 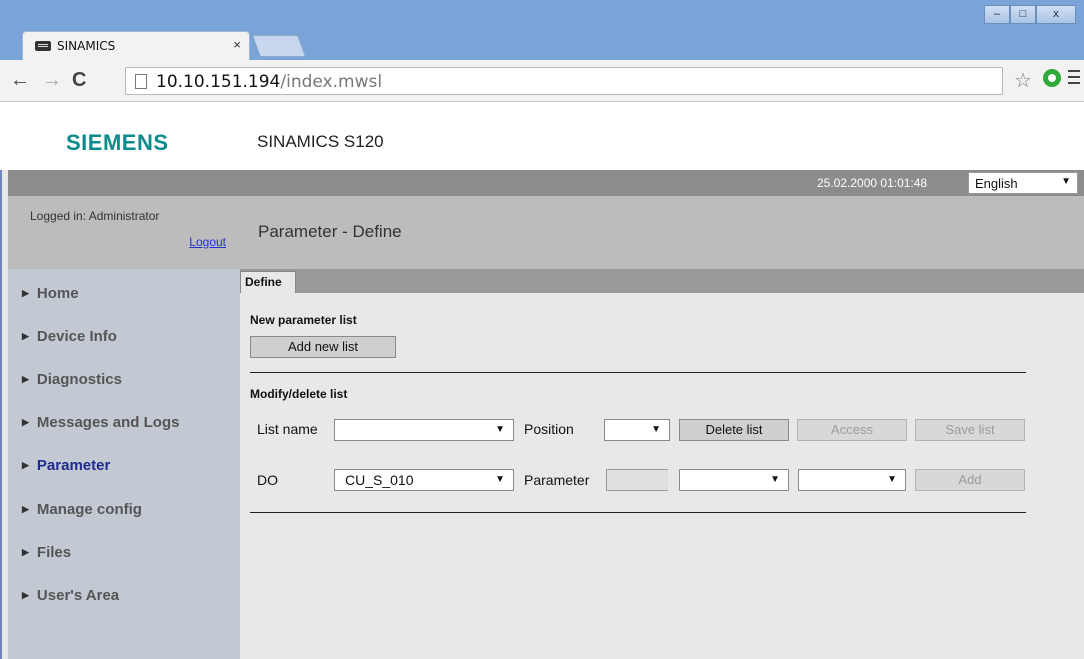 I want to click on siemens-logo: SIEMENS, so click(x=117, y=142).